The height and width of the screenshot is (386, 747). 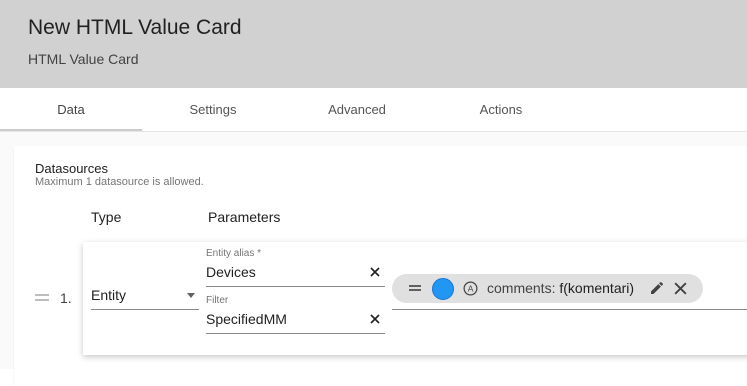 I want to click on svg-text: A, so click(x=471, y=289).